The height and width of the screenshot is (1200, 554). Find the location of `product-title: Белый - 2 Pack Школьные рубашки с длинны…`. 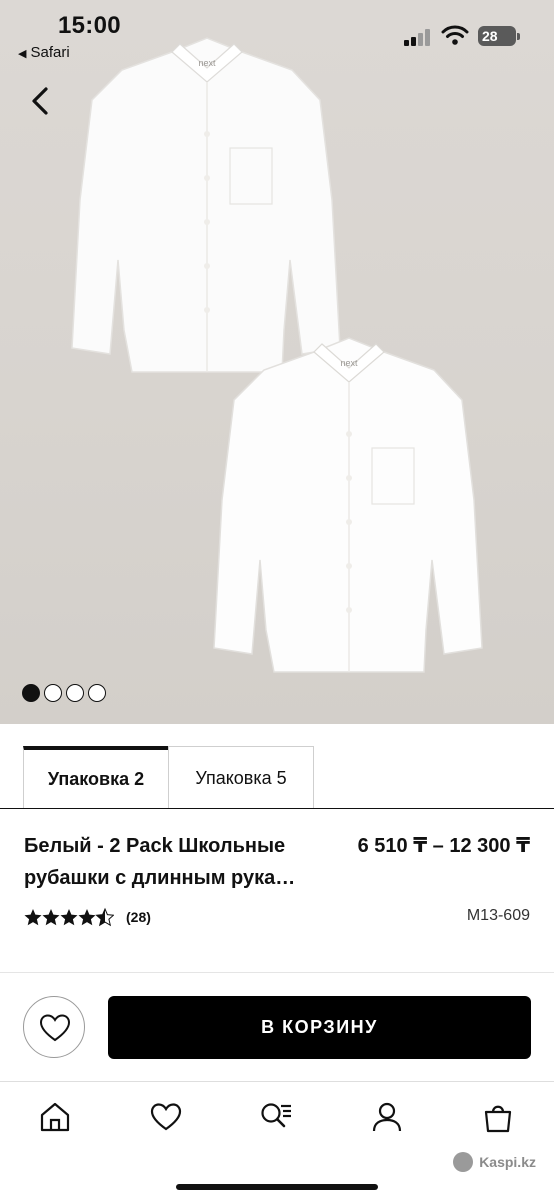

product-title: Белый - 2 Pack Школьные рубашки с длинны… is located at coordinates (179, 862).